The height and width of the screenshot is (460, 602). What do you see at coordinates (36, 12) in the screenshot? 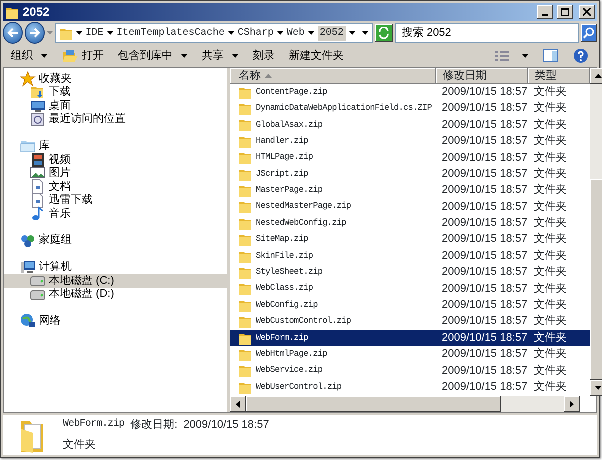
I see `window-title: 2052` at bounding box center [36, 12].